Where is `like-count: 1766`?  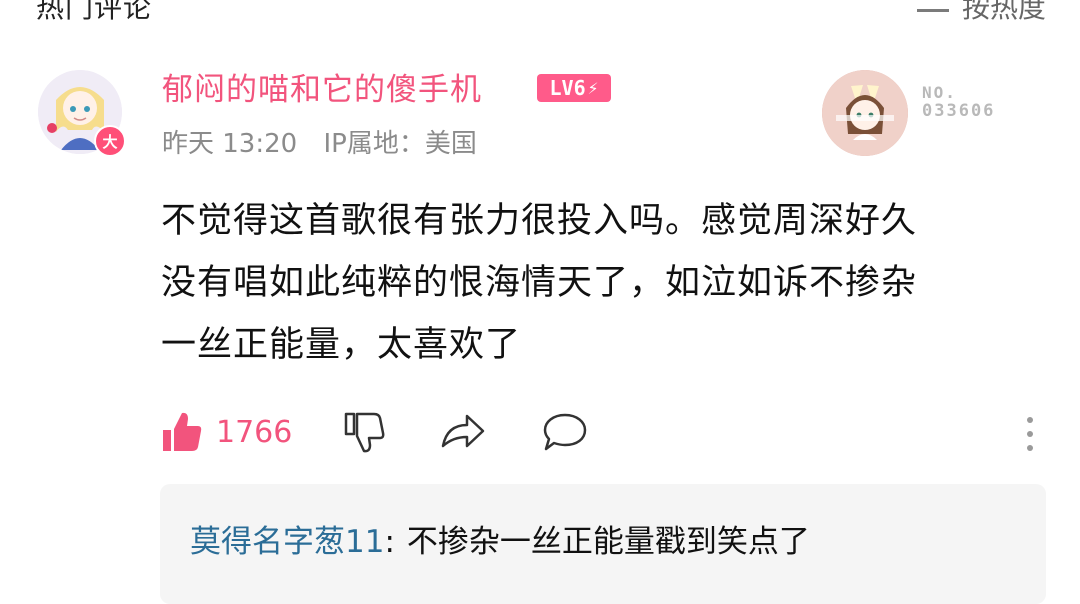
like-count: 1766 is located at coordinates (254, 432).